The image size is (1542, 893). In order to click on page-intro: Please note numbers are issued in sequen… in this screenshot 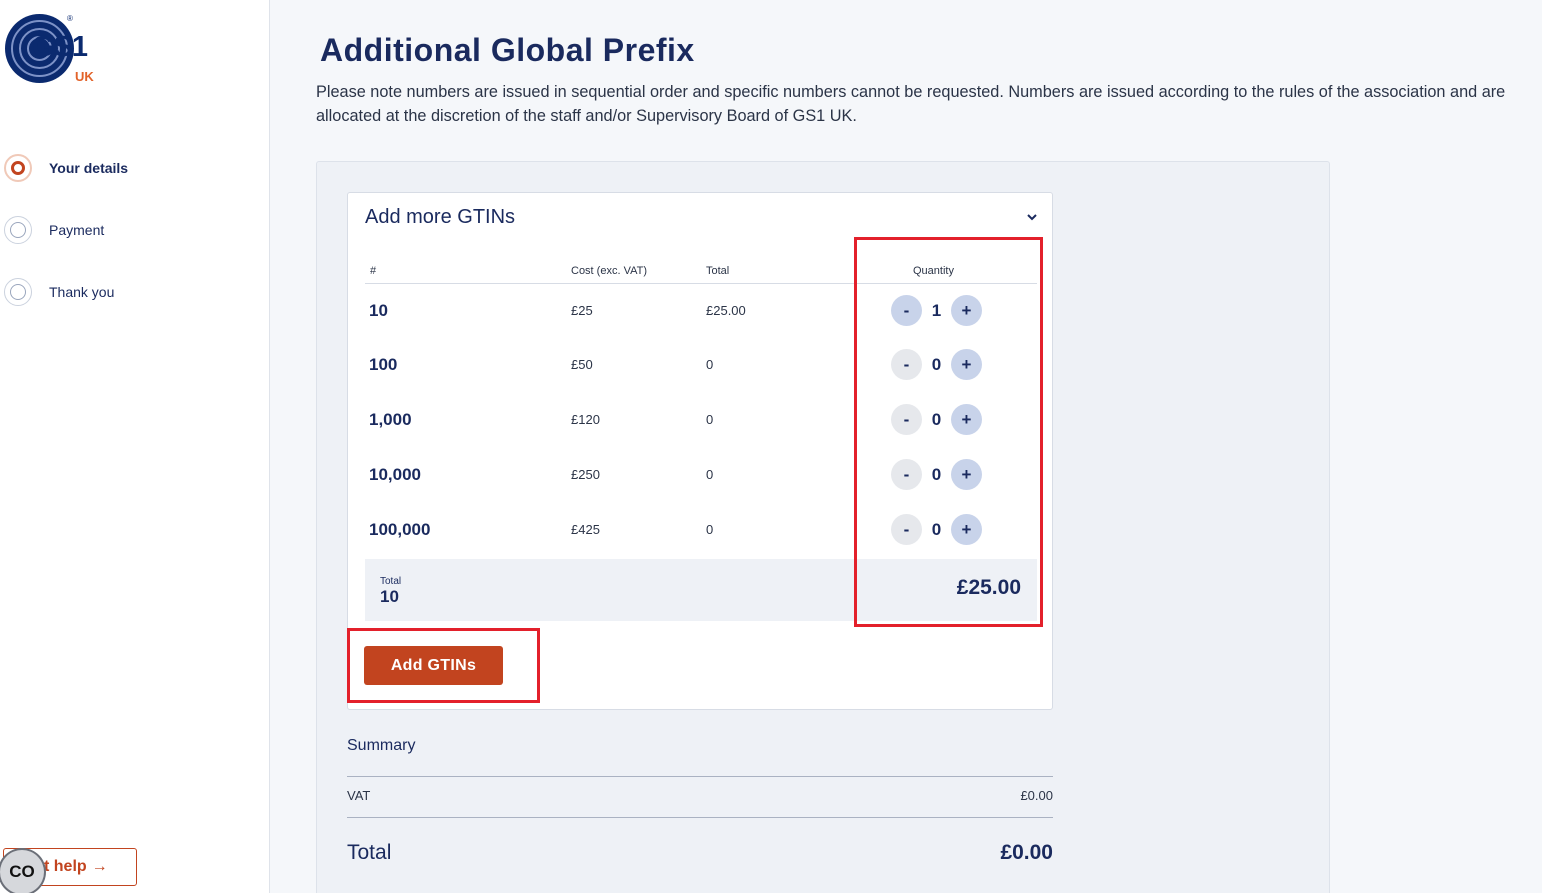, I will do `click(911, 104)`.